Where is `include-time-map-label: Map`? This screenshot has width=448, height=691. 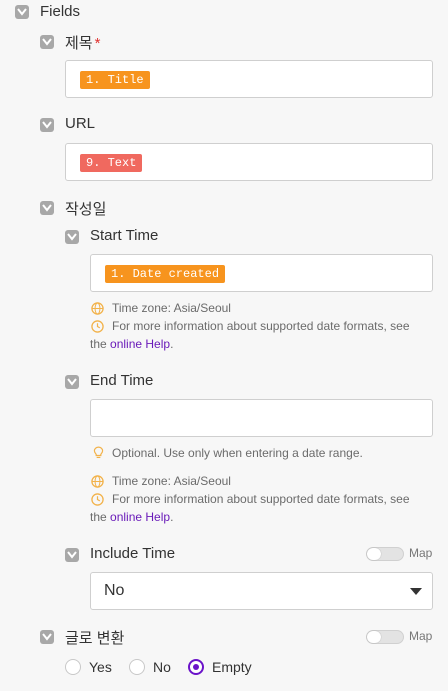 include-time-map-label: Map is located at coordinates (421, 553).